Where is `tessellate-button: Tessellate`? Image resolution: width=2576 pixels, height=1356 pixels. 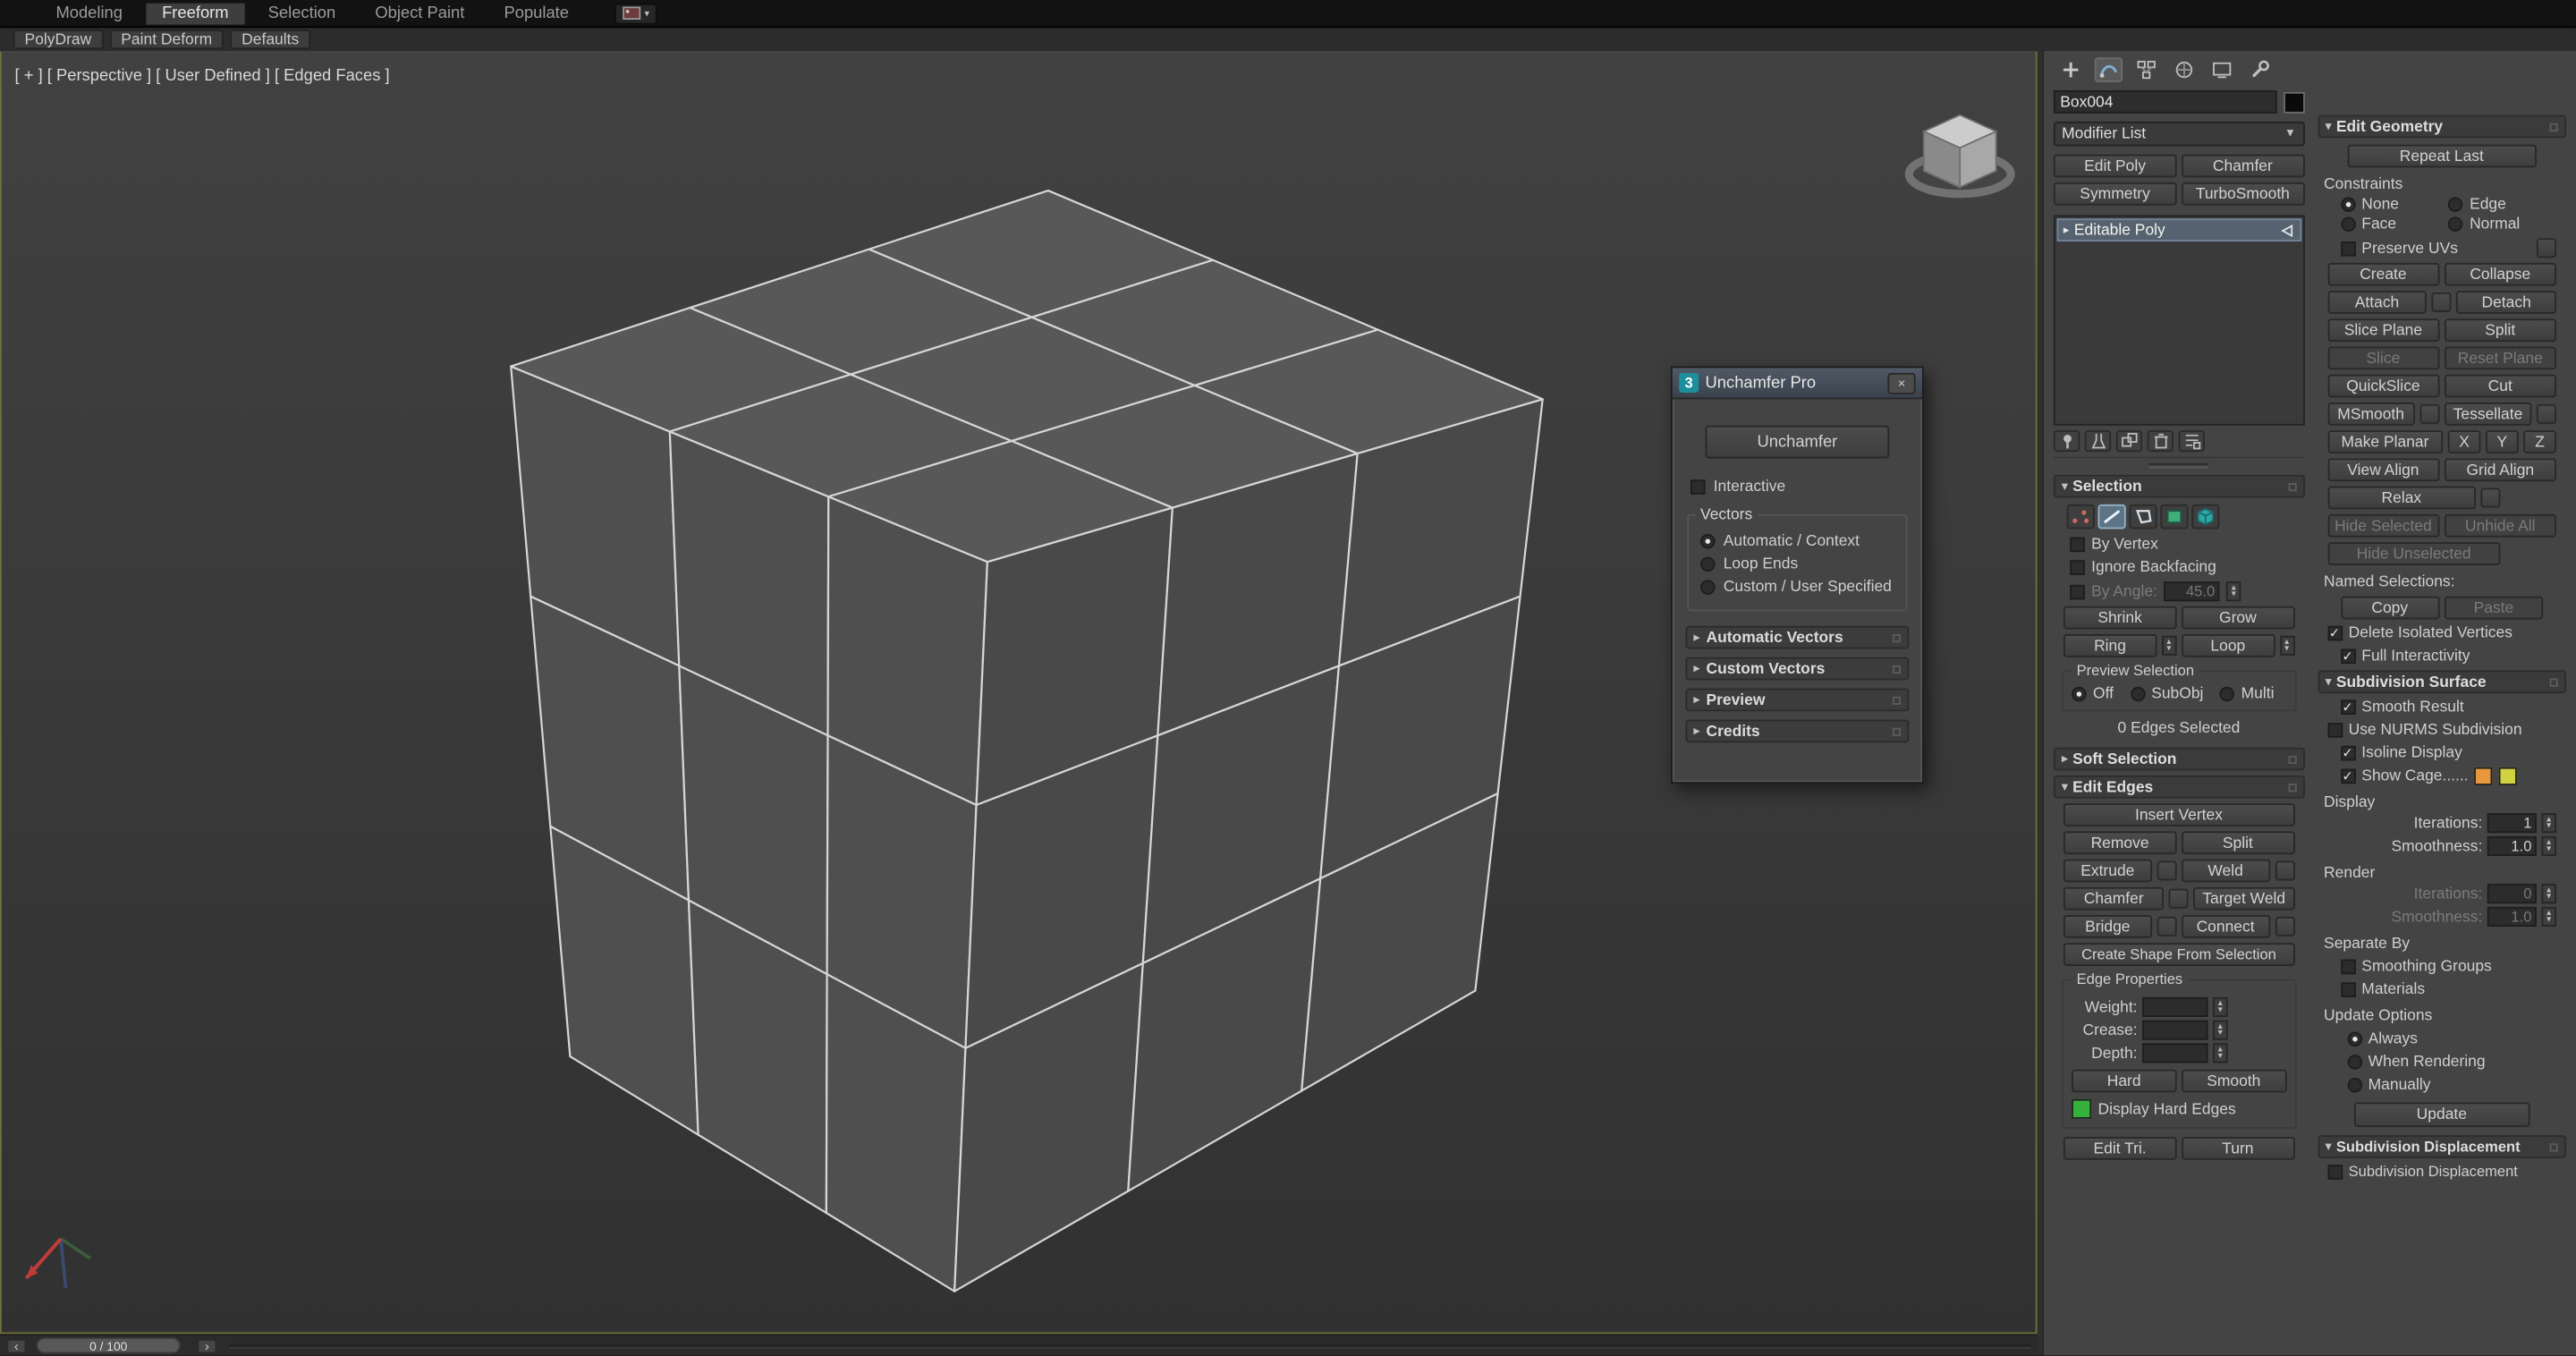
tessellate-button: Tessellate is located at coordinates (2488, 414).